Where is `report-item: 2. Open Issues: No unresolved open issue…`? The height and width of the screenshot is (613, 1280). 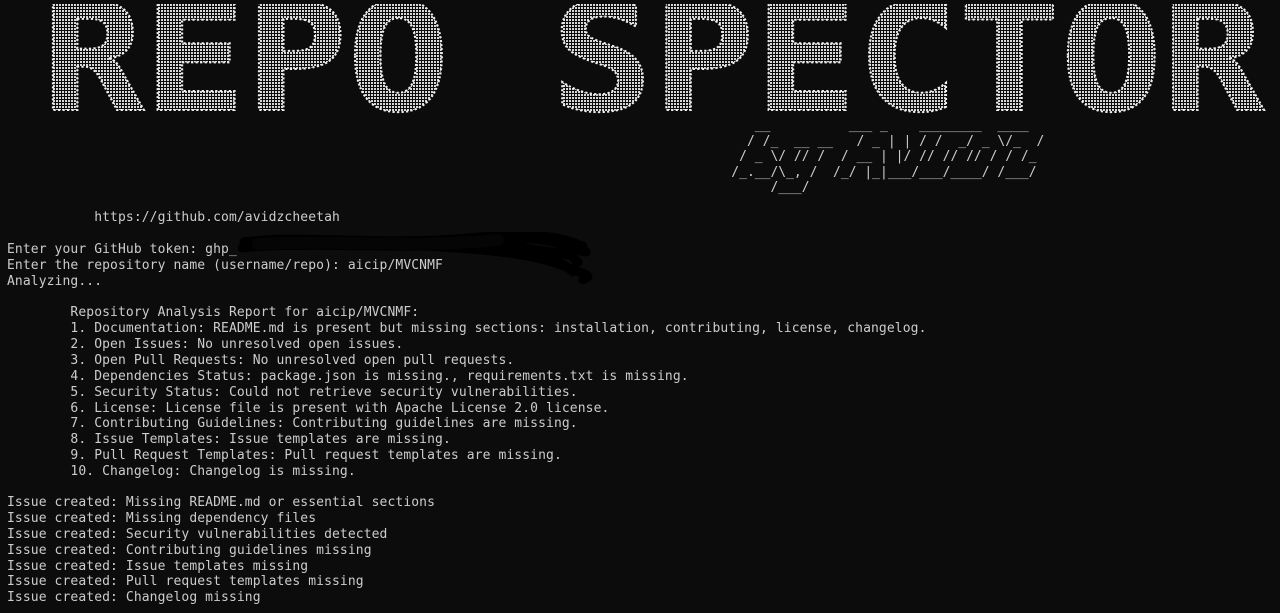 report-item: 2. Open Issues: No unresolved open issue… is located at coordinates (205, 344).